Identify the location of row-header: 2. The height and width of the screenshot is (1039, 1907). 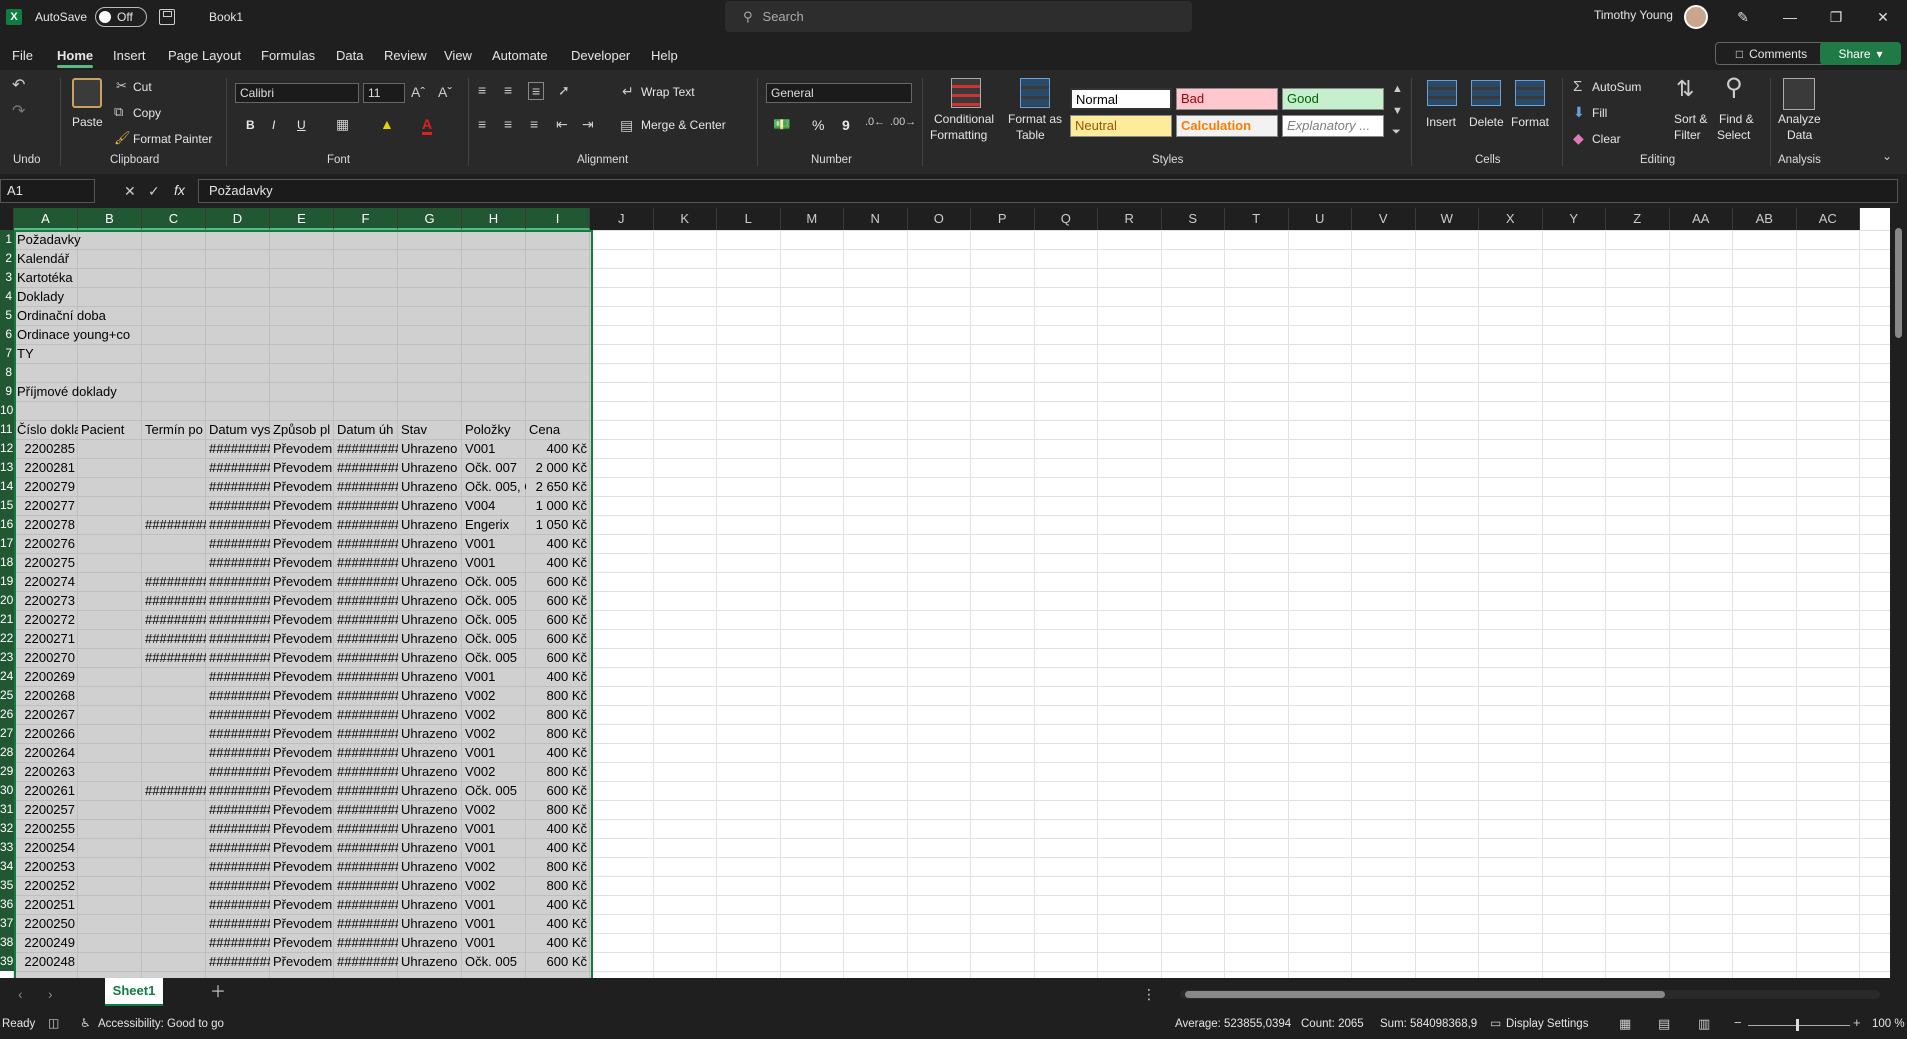
(7, 258).